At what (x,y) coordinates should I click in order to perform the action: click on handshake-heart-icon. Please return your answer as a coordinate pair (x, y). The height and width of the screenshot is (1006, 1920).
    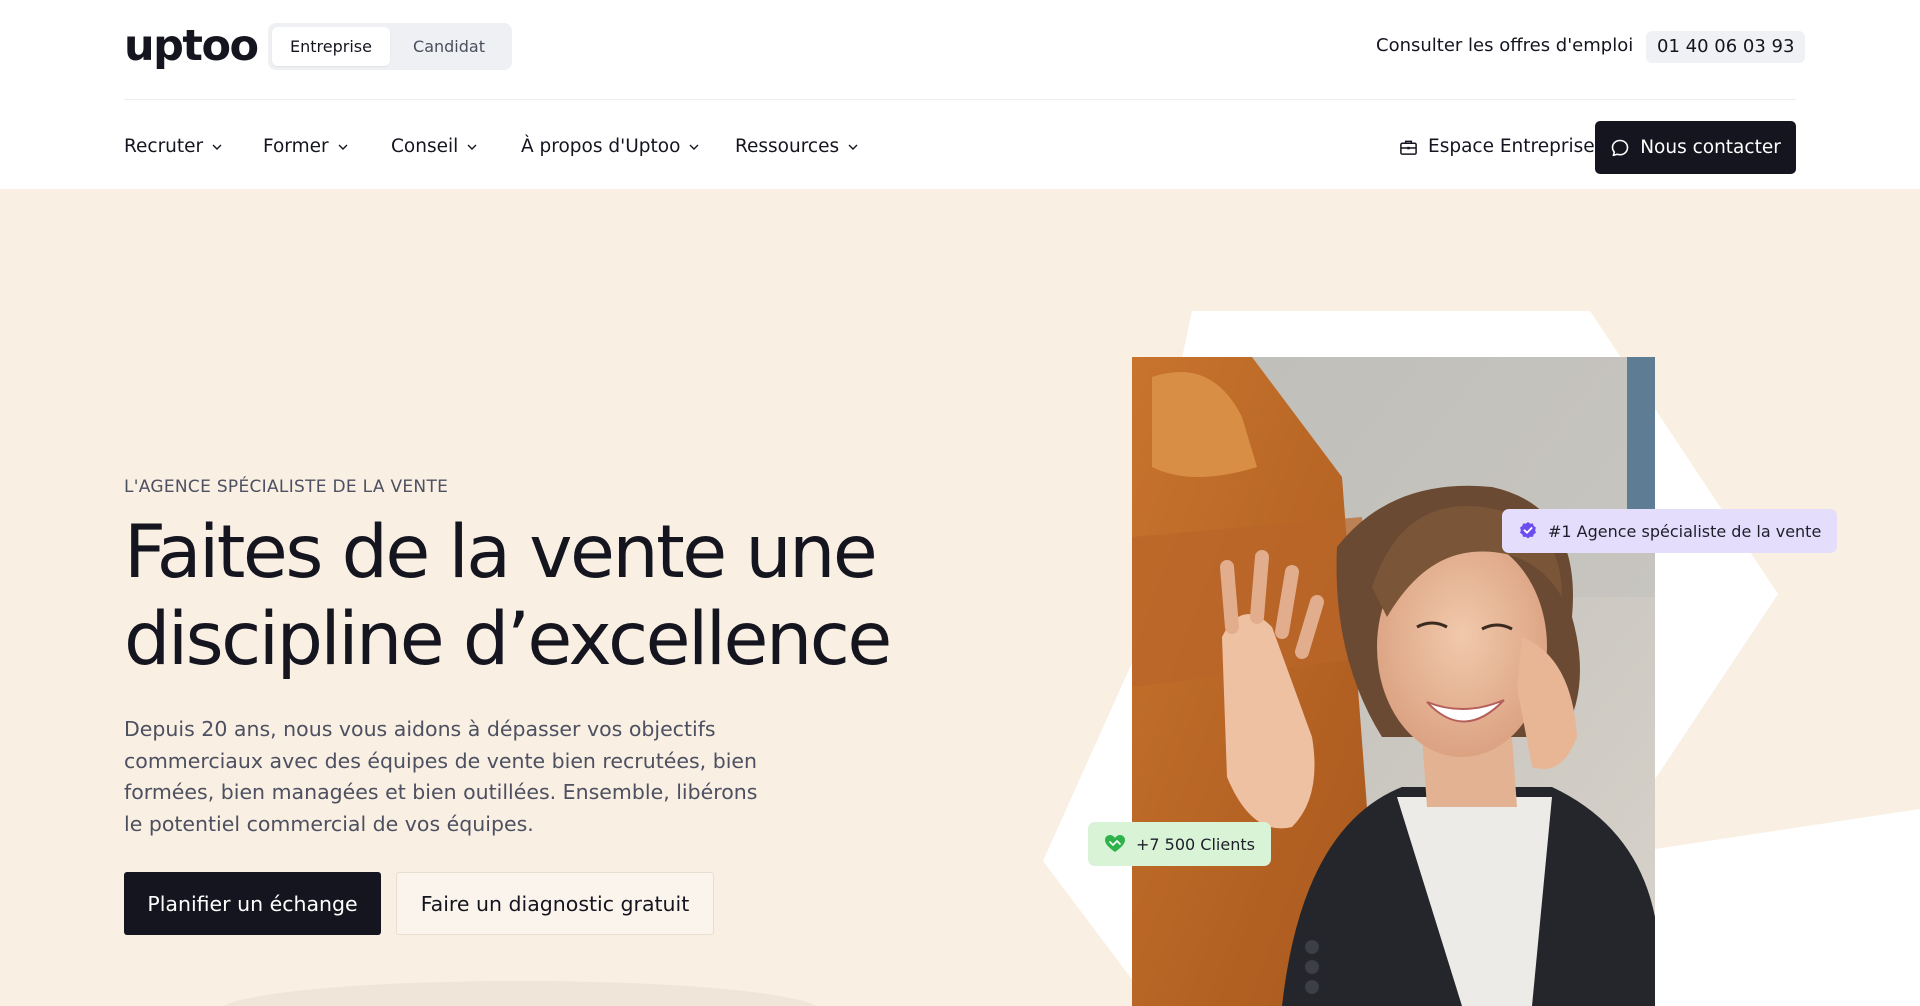
    Looking at the image, I should click on (1115, 843).